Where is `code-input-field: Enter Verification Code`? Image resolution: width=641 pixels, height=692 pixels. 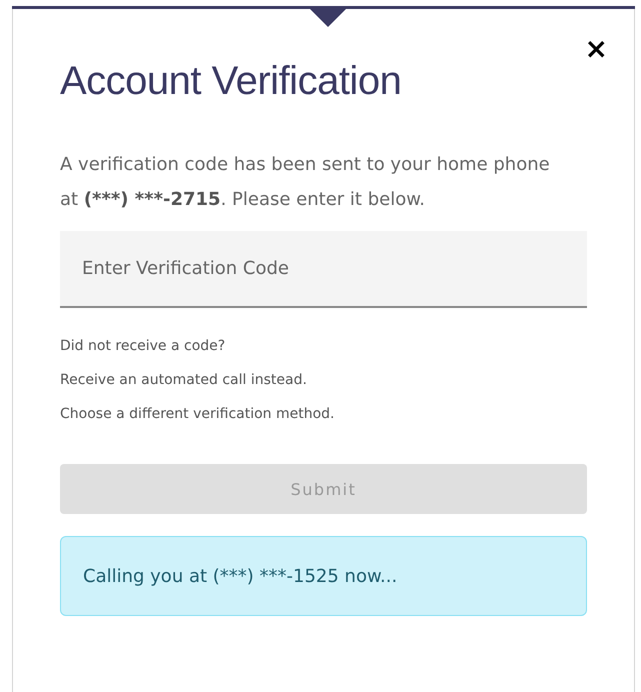
code-input-field: Enter Verification Code is located at coordinates (323, 269).